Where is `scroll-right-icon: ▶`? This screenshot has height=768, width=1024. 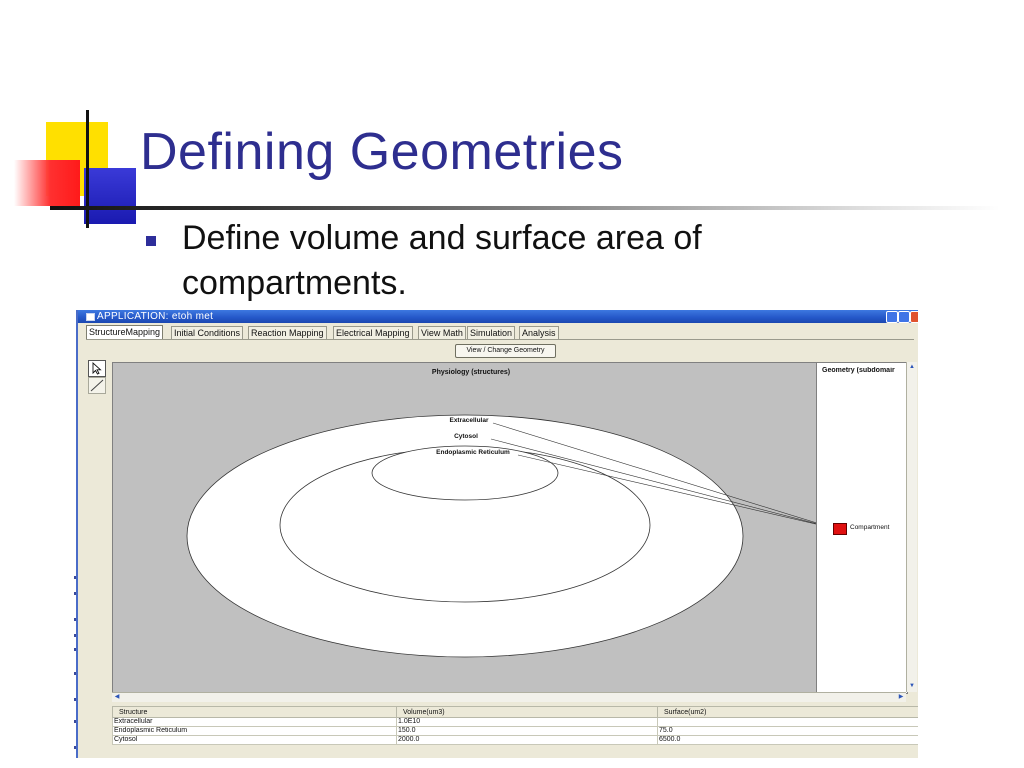 scroll-right-icon: ▶ is located at coordinates (901, 697).